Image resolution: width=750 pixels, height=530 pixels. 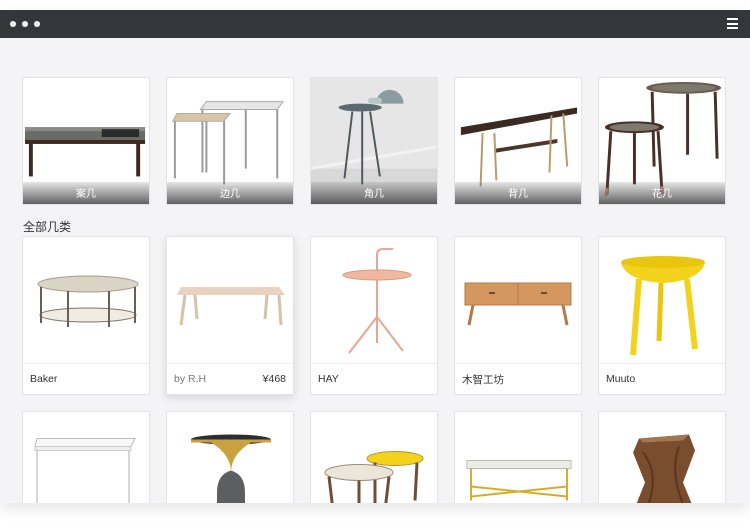 What do you see at coordinates (86, 378) in the screenshot?
I see `product-meta: Baker` at bounding box center [86, 378].